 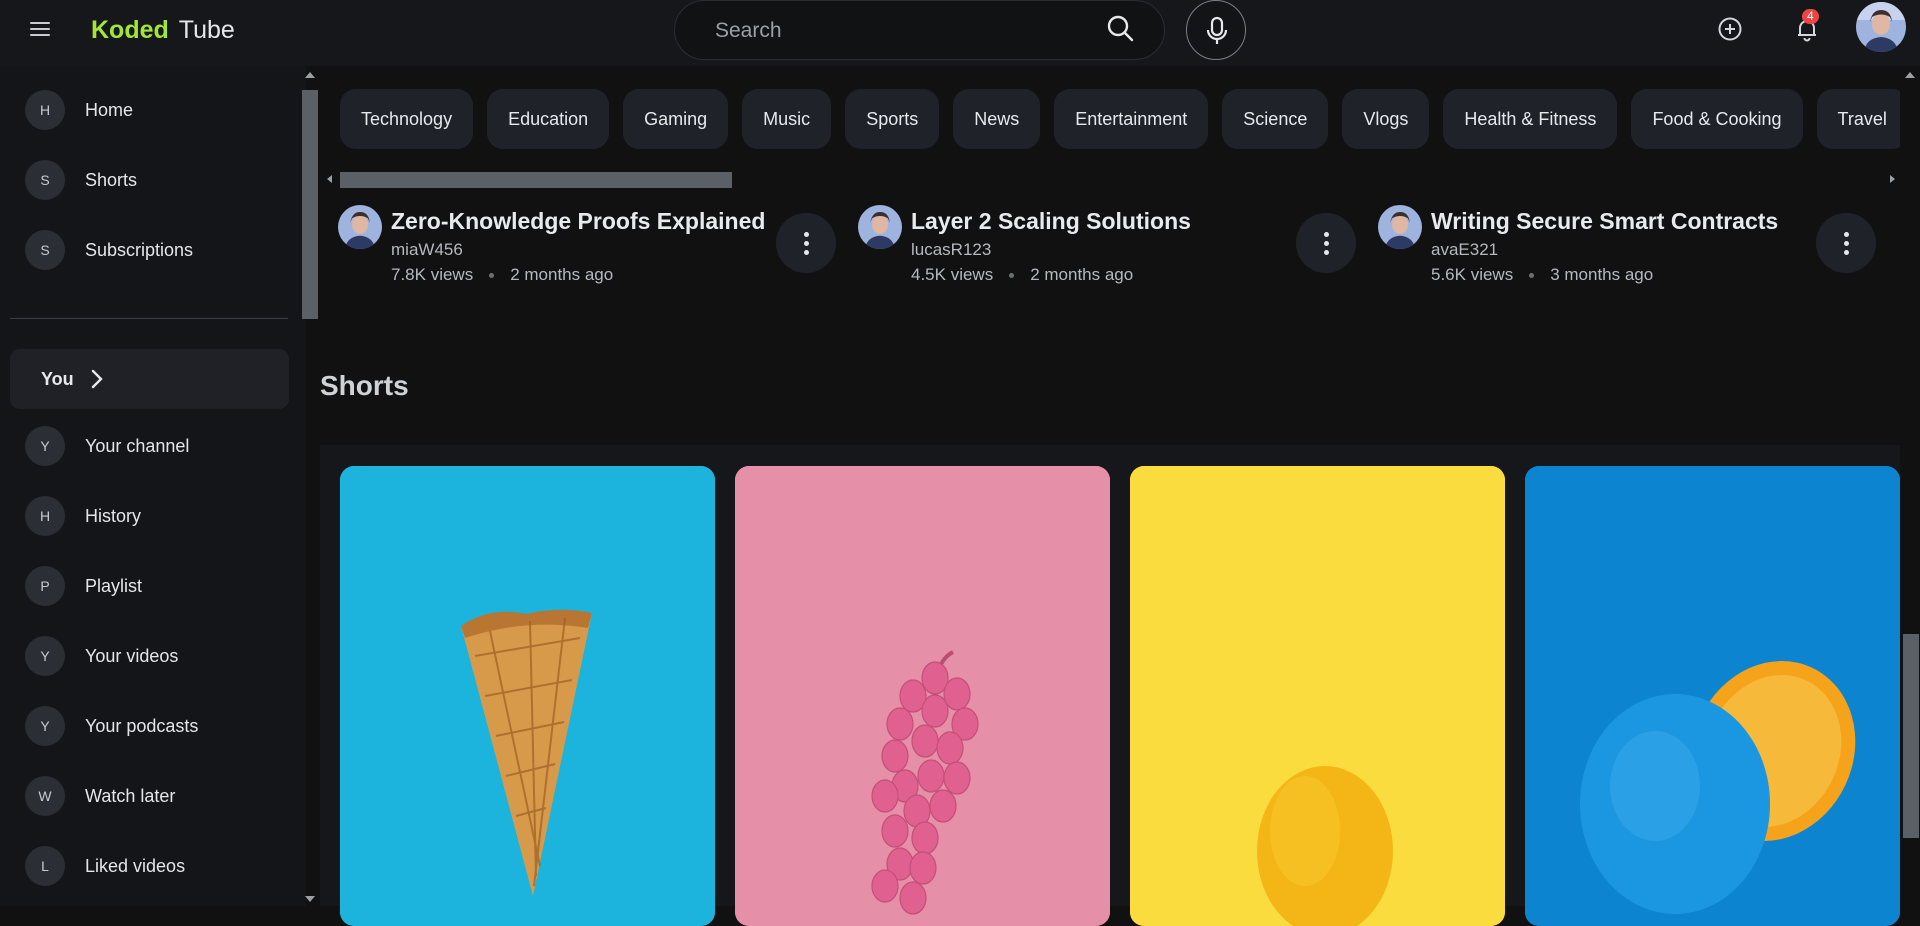 I want to click on video-meta: 7.8K views 2 months ago, so click(x=502, y=275).